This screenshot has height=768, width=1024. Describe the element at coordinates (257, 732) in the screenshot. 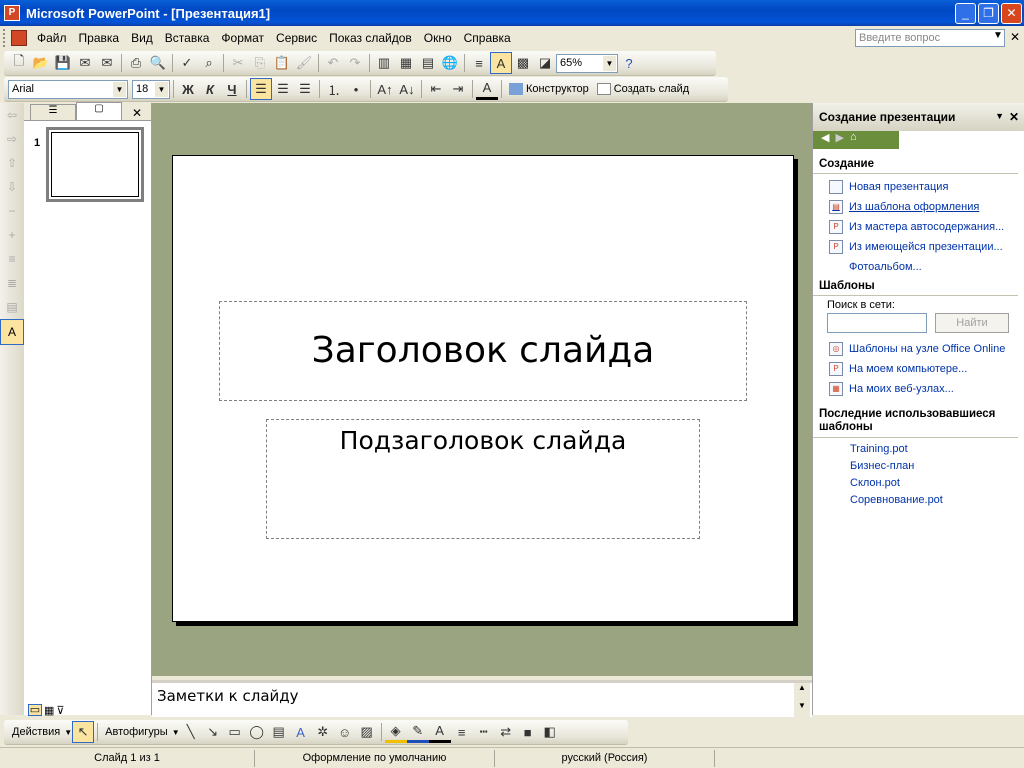

I see `oval-icon: ◯` at that location.